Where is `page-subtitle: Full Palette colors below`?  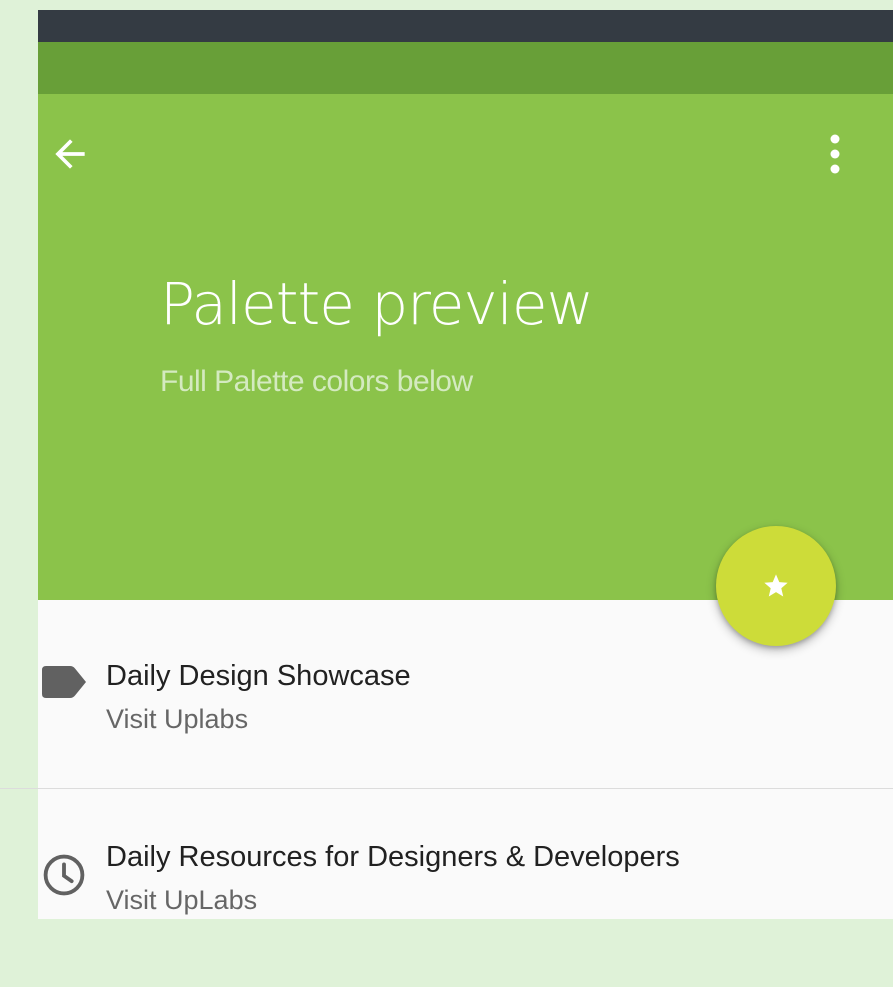 page-subtitle: Full Palette colors below is located at coordinates (316, 381).